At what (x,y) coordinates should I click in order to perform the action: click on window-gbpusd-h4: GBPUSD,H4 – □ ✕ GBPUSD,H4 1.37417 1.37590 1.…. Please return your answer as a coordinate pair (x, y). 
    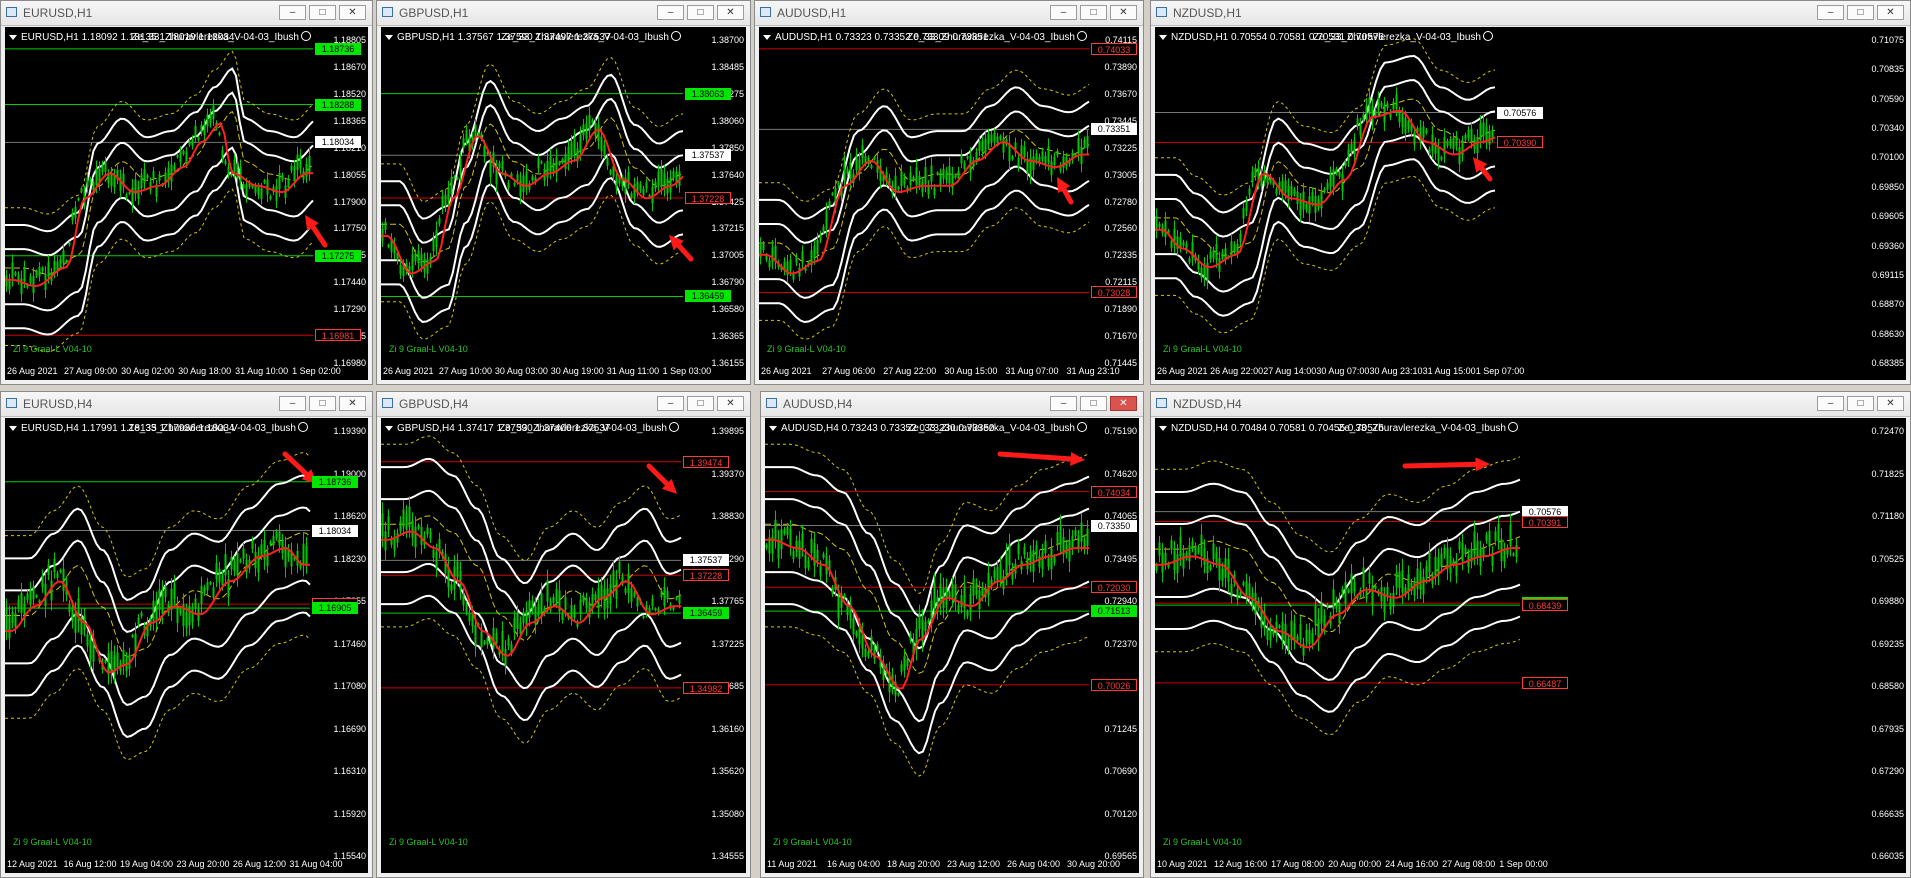
    Looking at the image, I should click on (563, 634).